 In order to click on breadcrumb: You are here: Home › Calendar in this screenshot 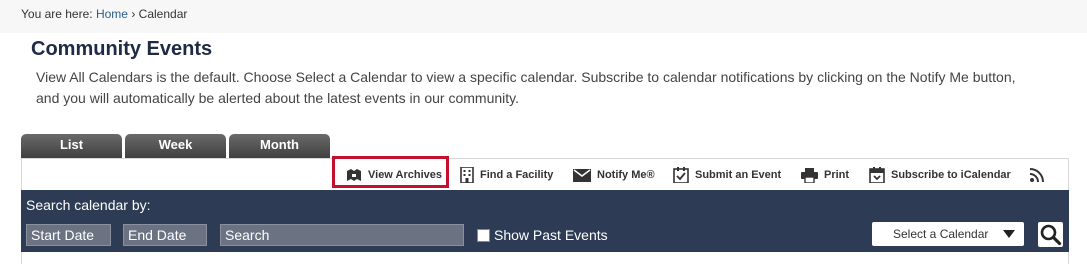, I will do `click(104, 14)`.